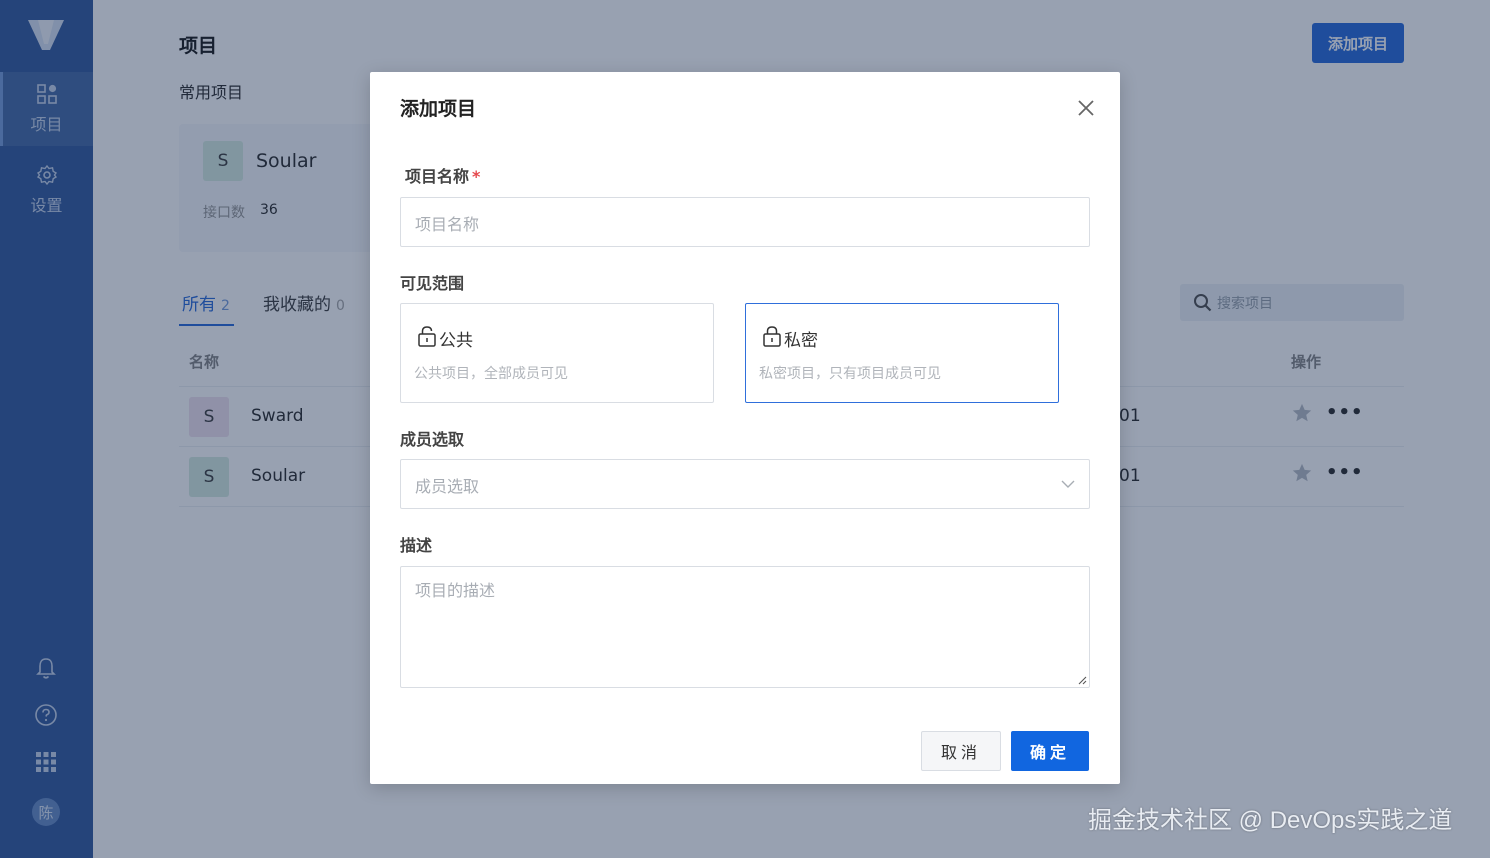 Image resolution: width=1490 pixels, height=858 pixels. I want to click on option-desc: 私密项目，只有项目成员可见, so click(850, 374).